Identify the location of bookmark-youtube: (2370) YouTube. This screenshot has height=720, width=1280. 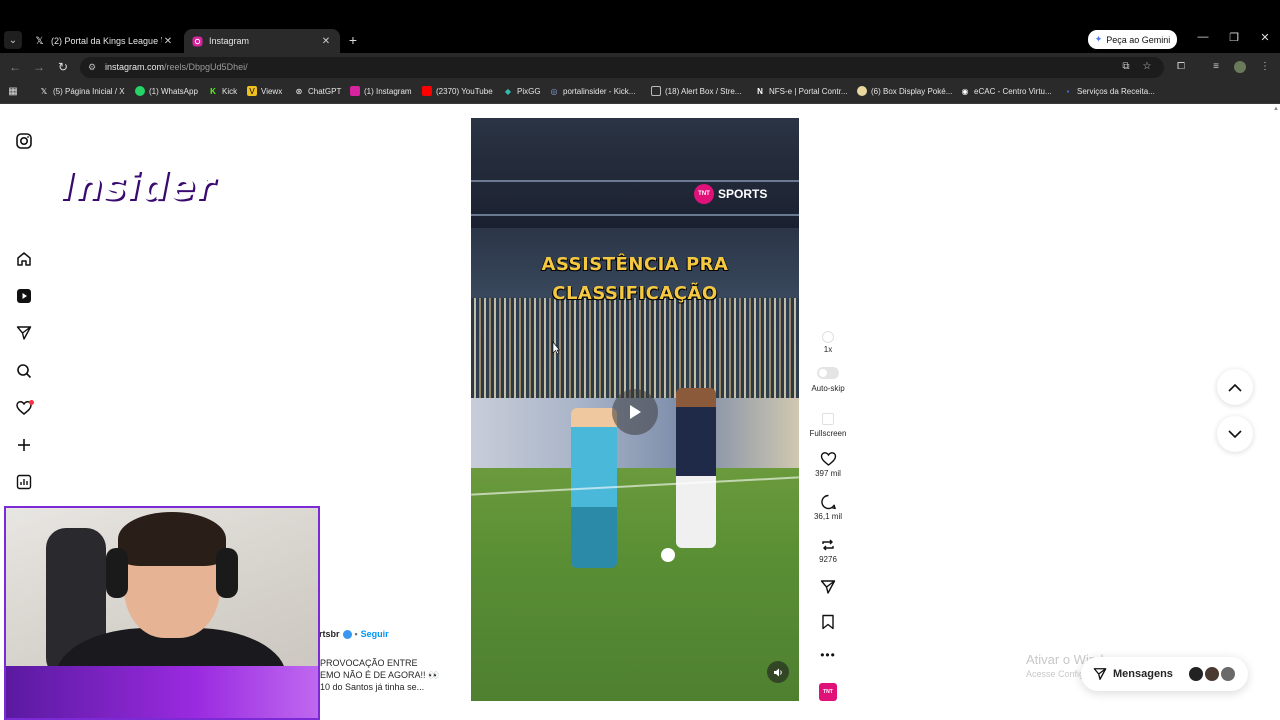
(457, 91).